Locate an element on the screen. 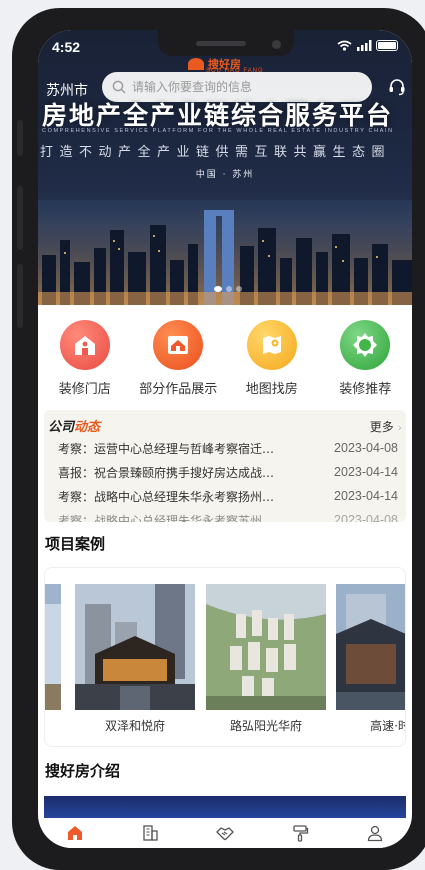  phone-volume-down is located at coordinates (20, 296).